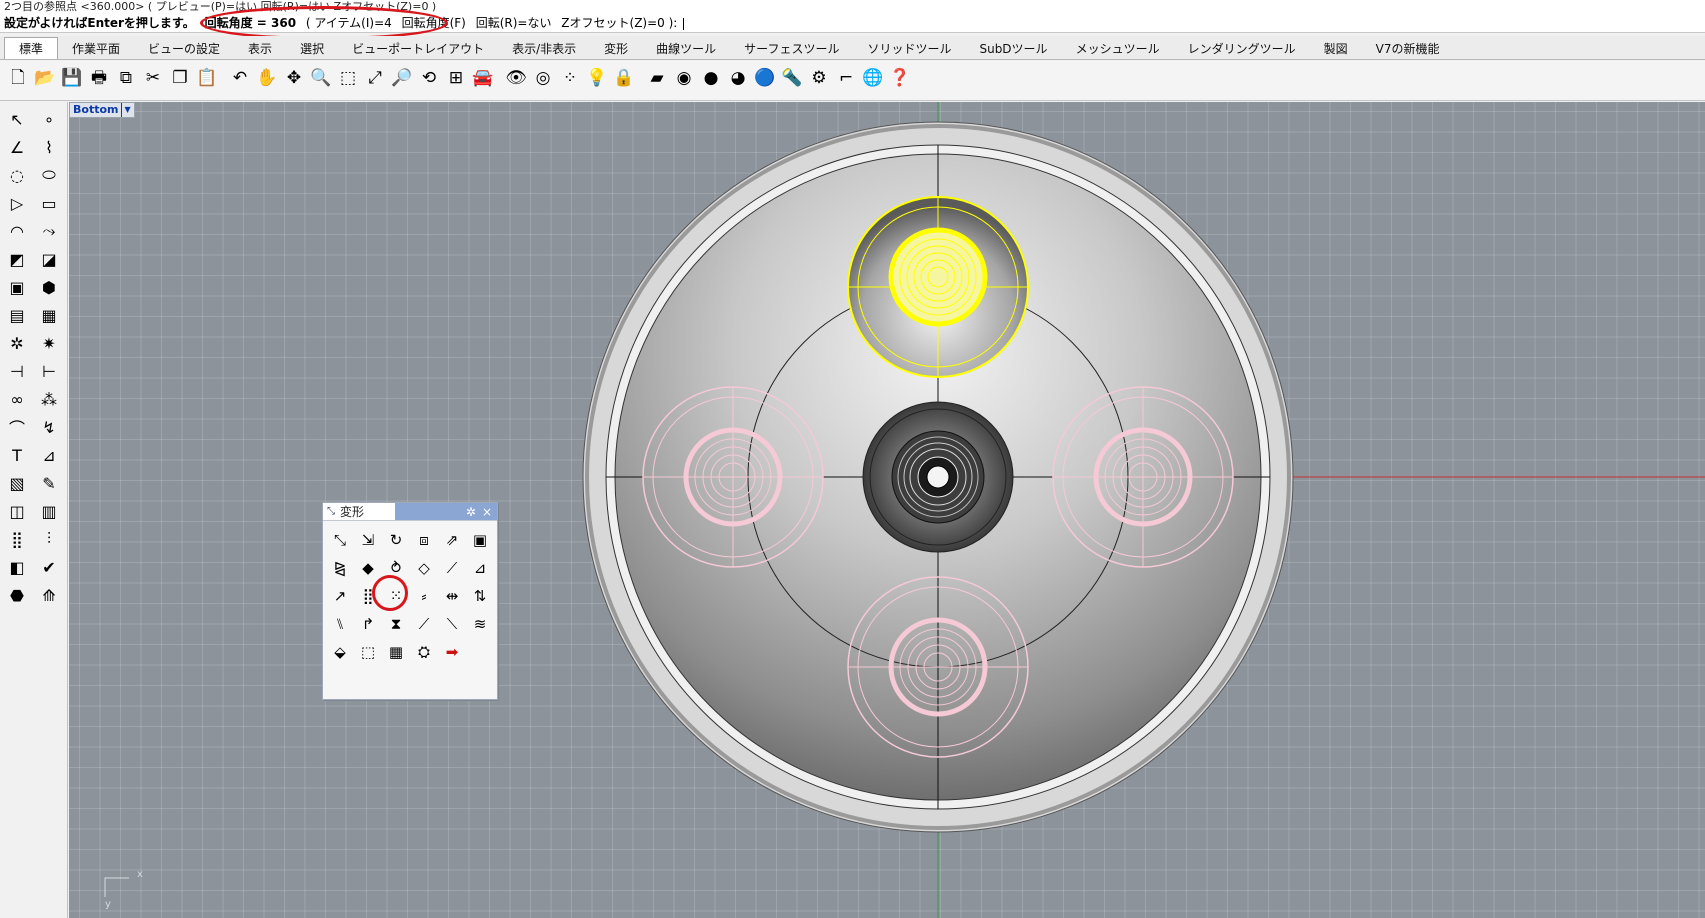 This screenshot has width=1705, height=918. Describe the element at coordinates (846, 78) in the screenshot. I see `dimension-icon: ⌐` at that location.